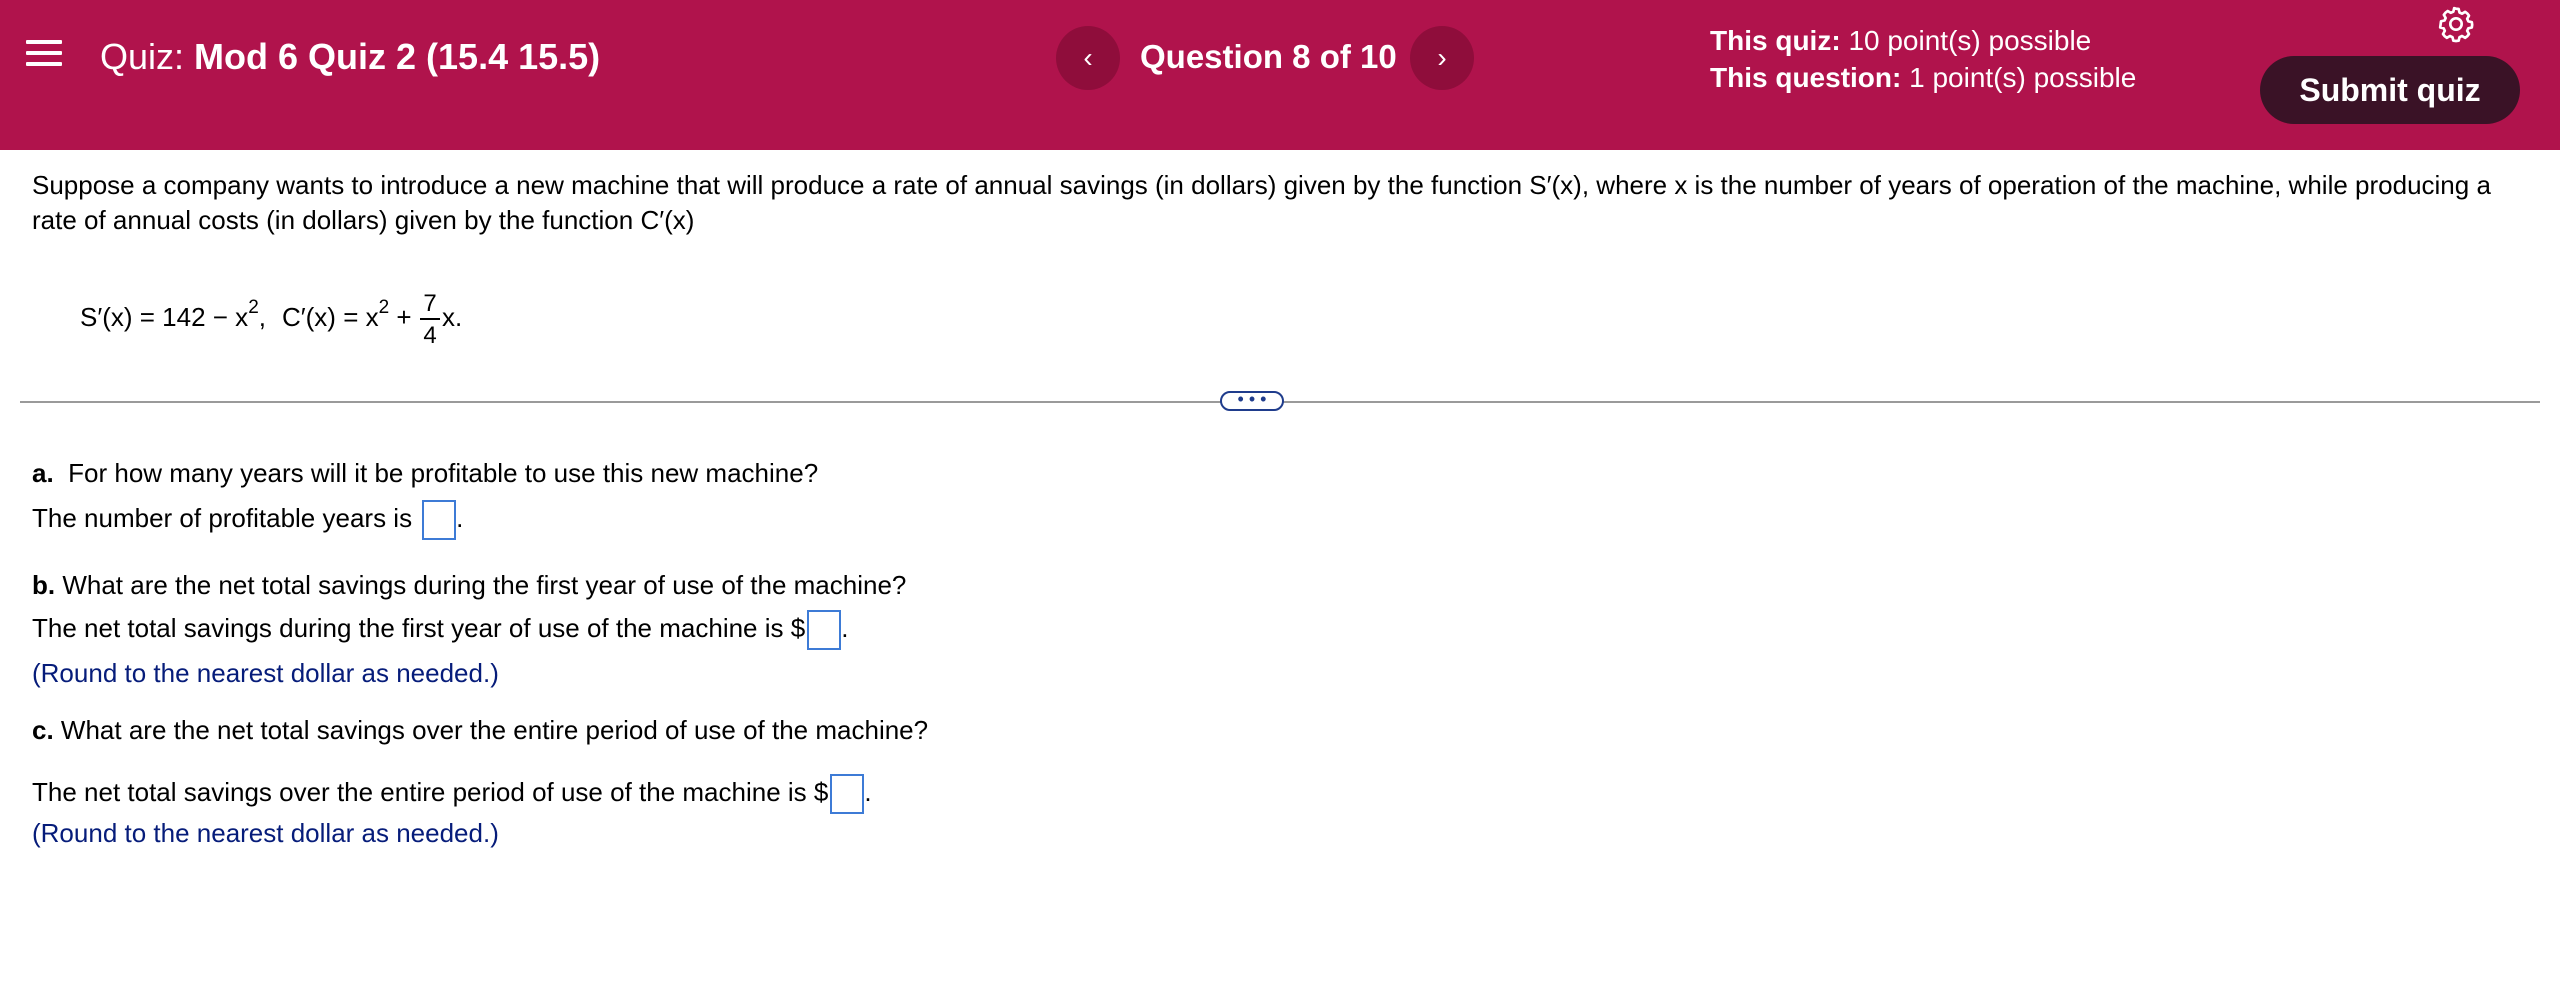  I want to click on savings-exponent: 2, so click(253, 307).